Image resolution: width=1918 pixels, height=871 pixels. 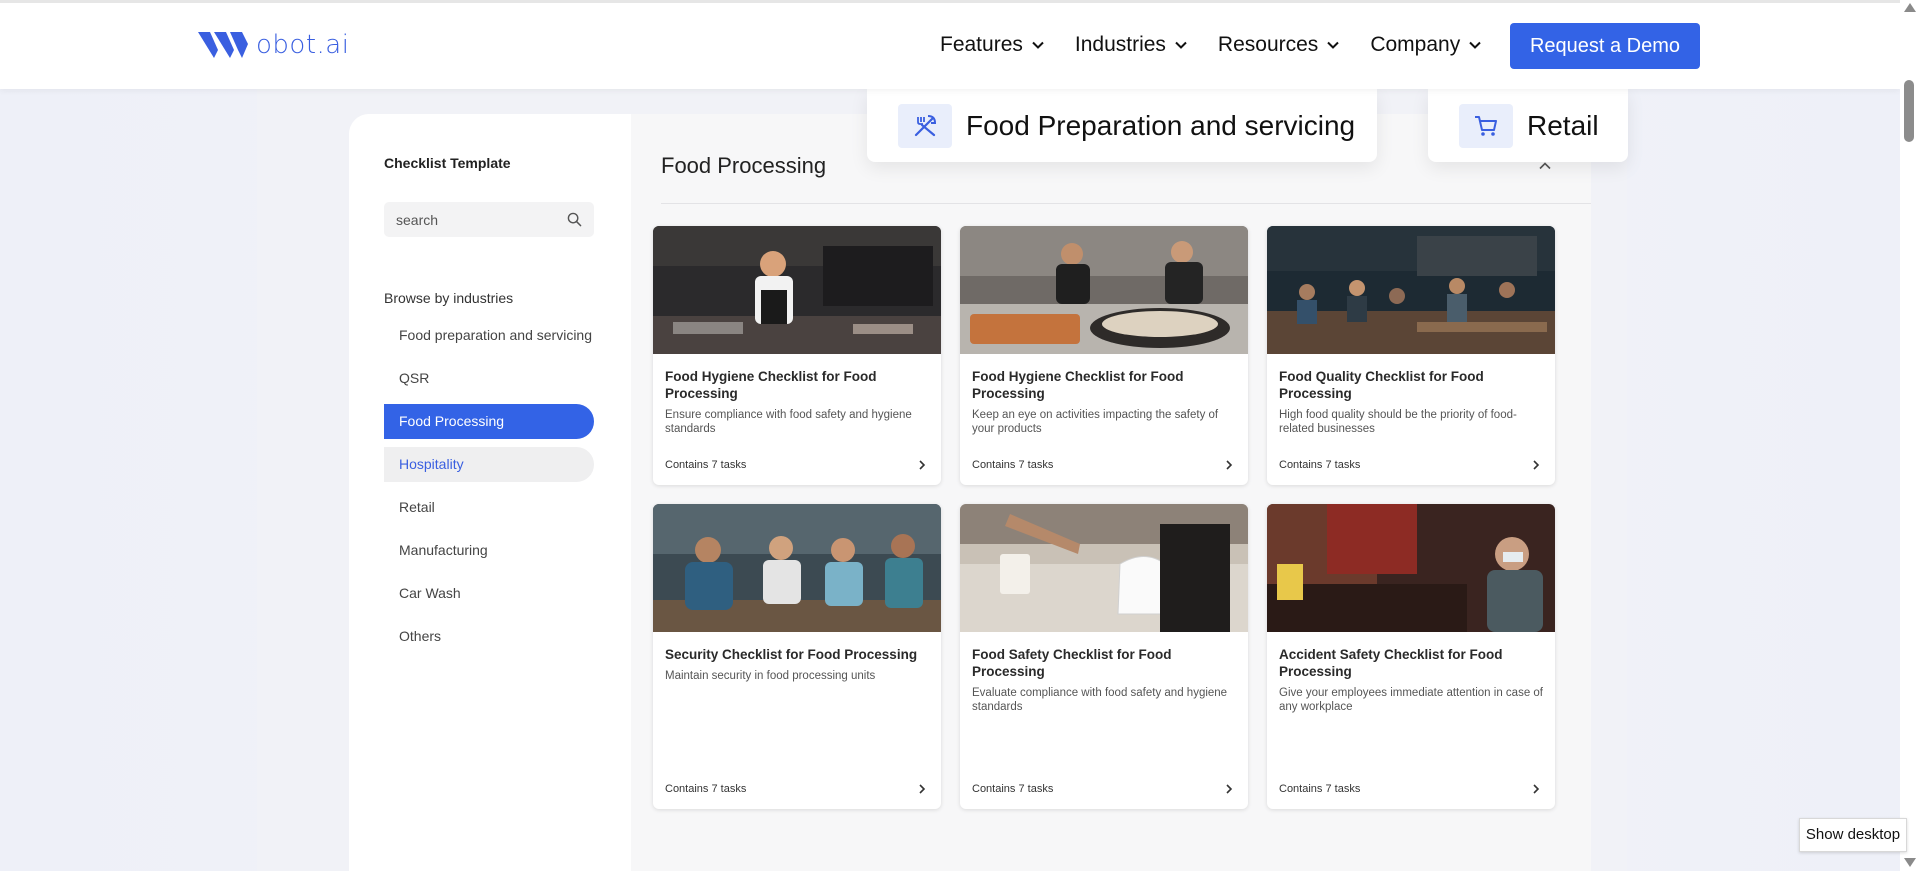 I want to click on dropdown-item-label: Food Preparation and servicing, so click(x=1161, y=125).